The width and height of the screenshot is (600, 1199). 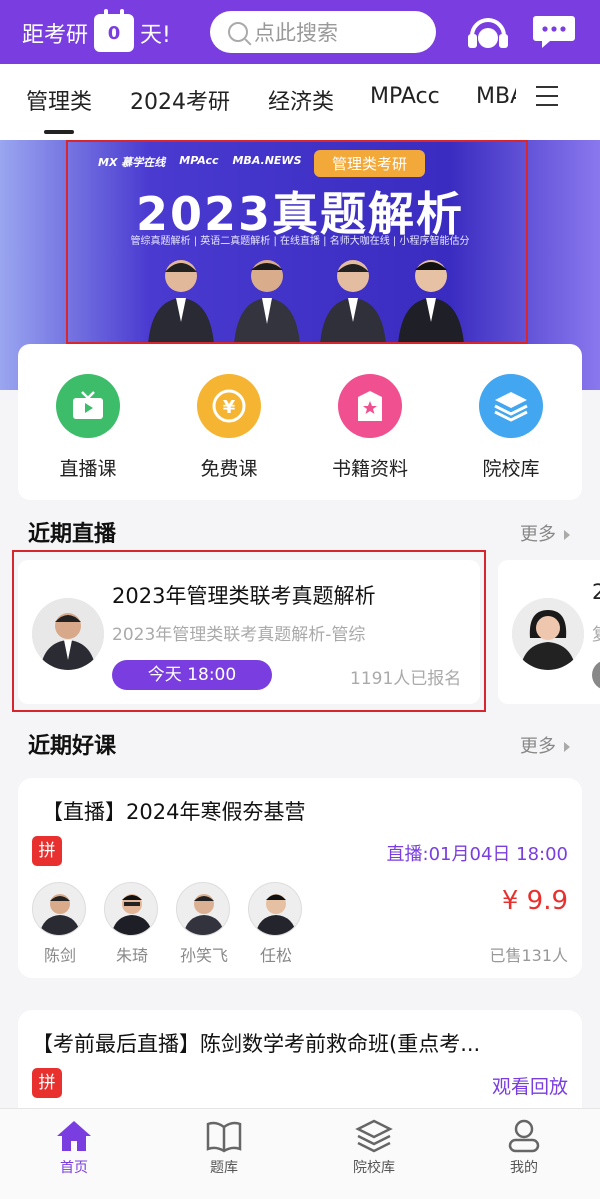 What do you see at coordinates (547, 97) in the screenshot?
I see `menu-icon` at bounding box center [547, 97].